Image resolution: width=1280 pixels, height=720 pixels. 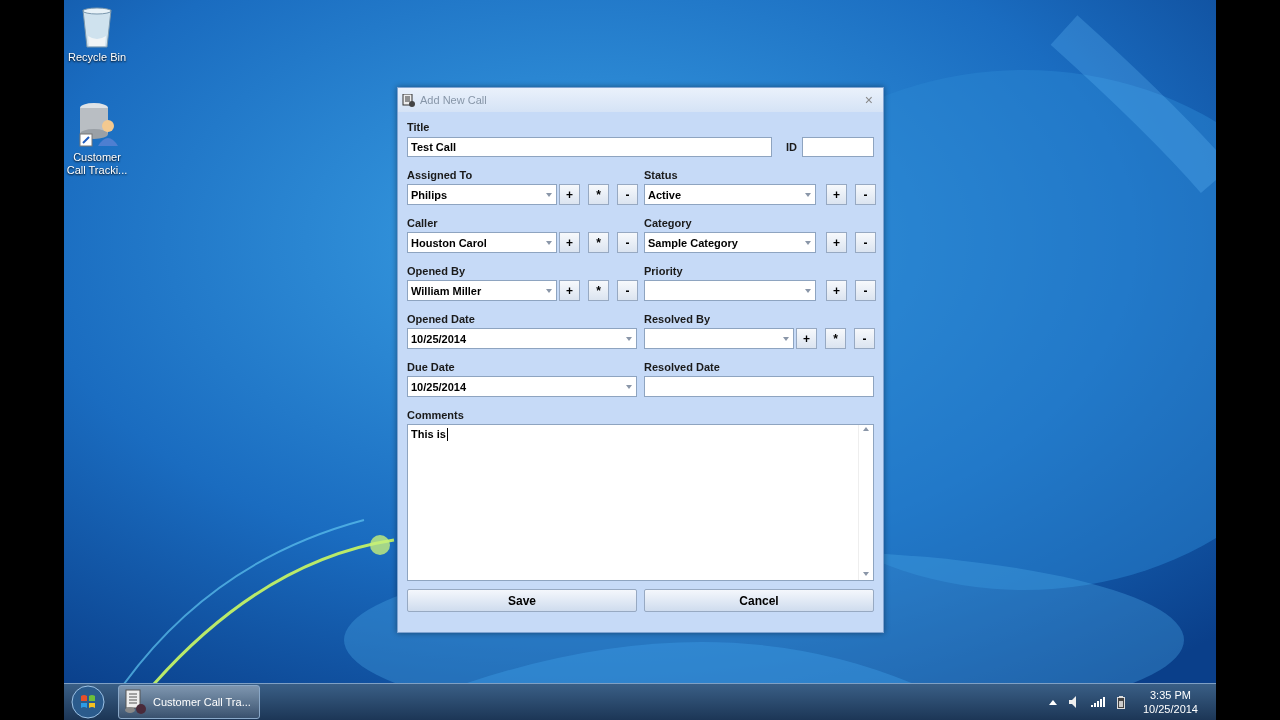 I want to click on dropdown: Philips, so click(x=482, y=194).